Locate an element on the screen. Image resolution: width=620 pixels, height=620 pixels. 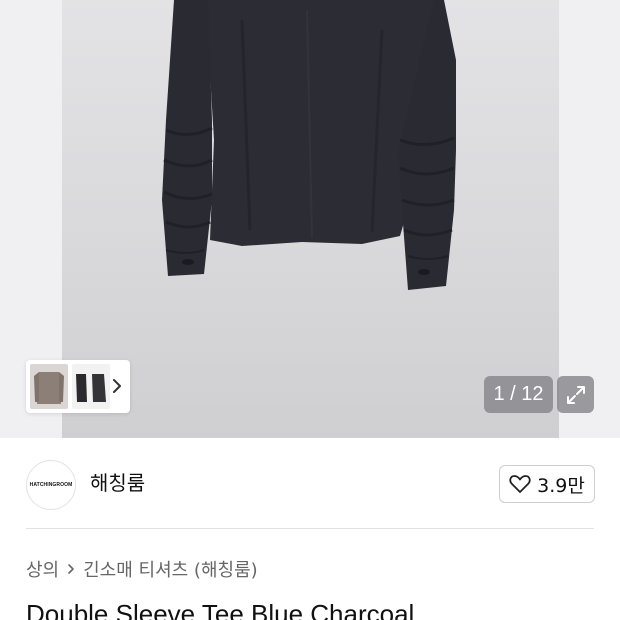
brand-logo: HATCHINGROOM is located at coordinates (51, 485).